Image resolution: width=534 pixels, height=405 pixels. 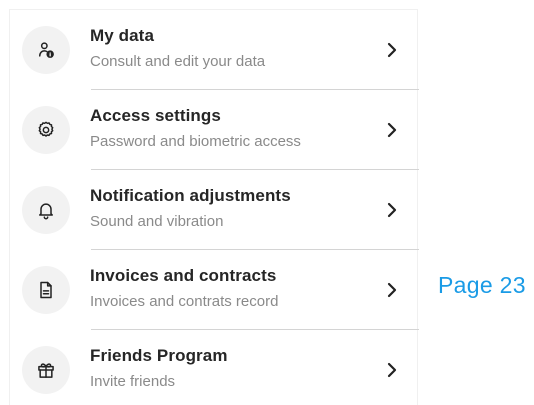 I want to click on menu-item-title: Invoices and contracts, so click(x=183, y=275).